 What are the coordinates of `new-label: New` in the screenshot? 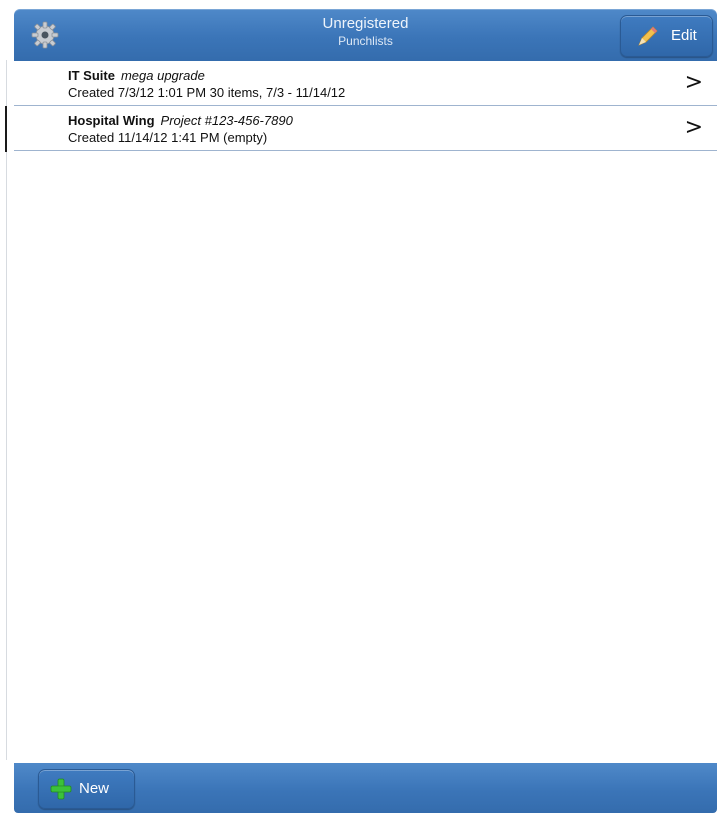 It's located at (94, 788).